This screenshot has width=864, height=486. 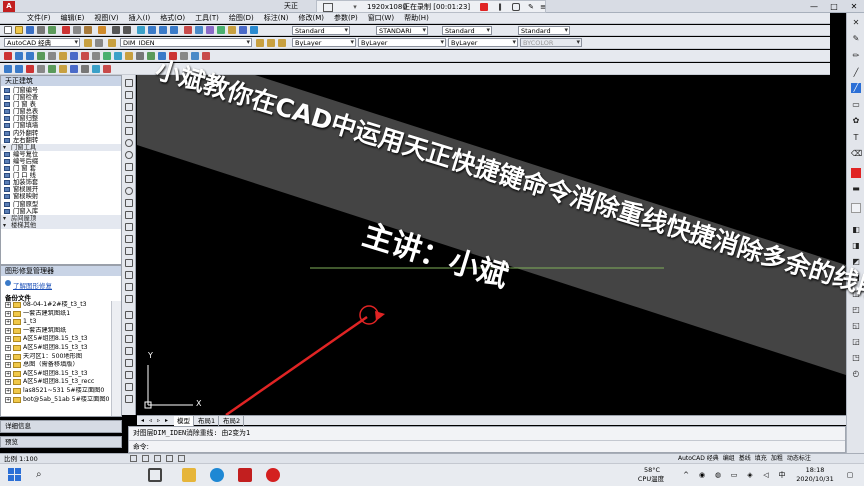 What do you see at coordinates (15, 475) in the screenshot?
I see `windows-start-icon` at bounding box center [15, 475].